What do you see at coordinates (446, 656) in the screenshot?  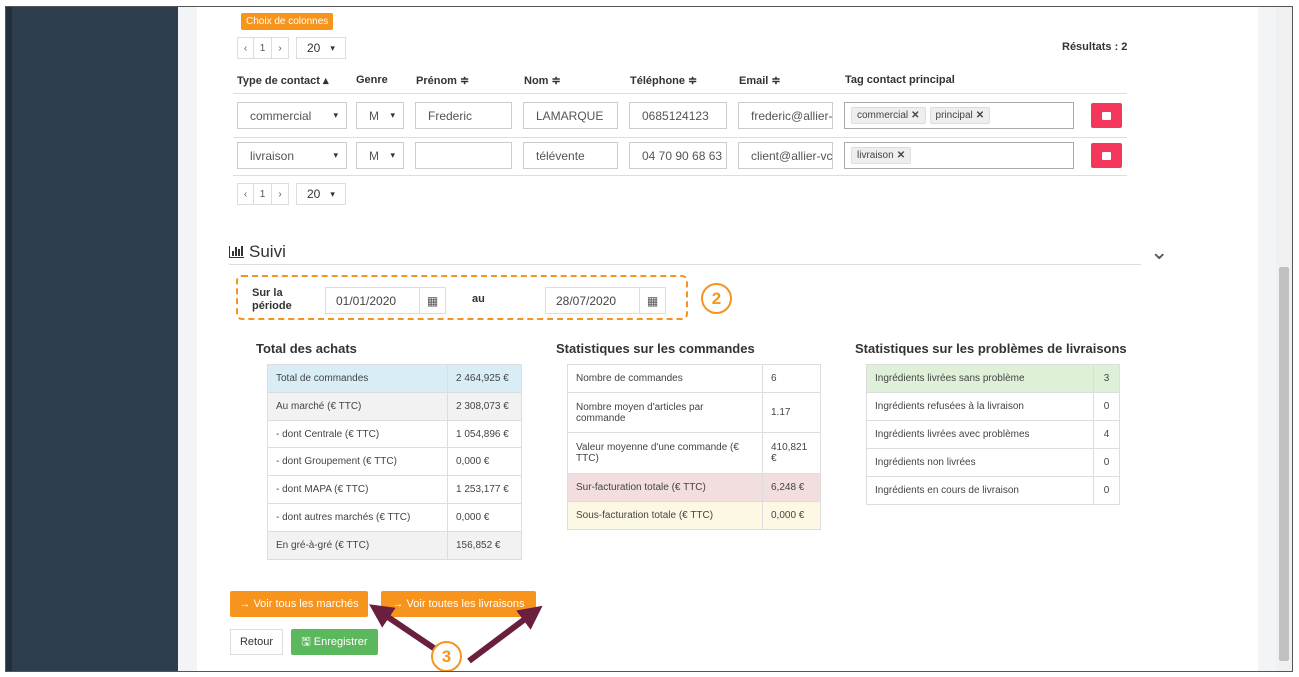 I see `callout-3: 3` at bounding box center [446, 656].